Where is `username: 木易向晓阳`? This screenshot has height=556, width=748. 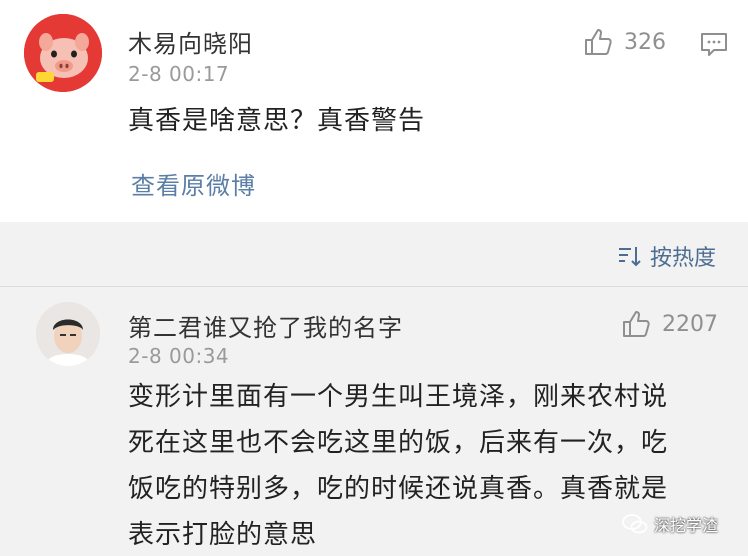
username: 木易向晓阳 is located at coordinates (190, 41).